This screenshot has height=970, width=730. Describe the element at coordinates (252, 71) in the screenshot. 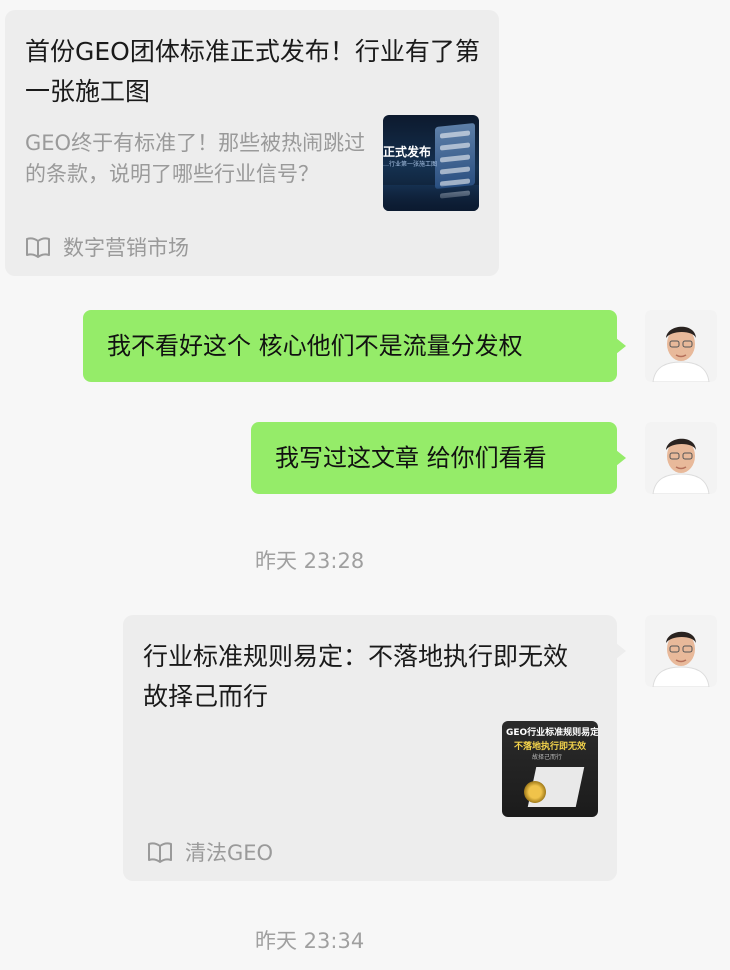

I see `article-title: 首份GEO团体标准正式发布！行业有了第一张施工图` at that location.